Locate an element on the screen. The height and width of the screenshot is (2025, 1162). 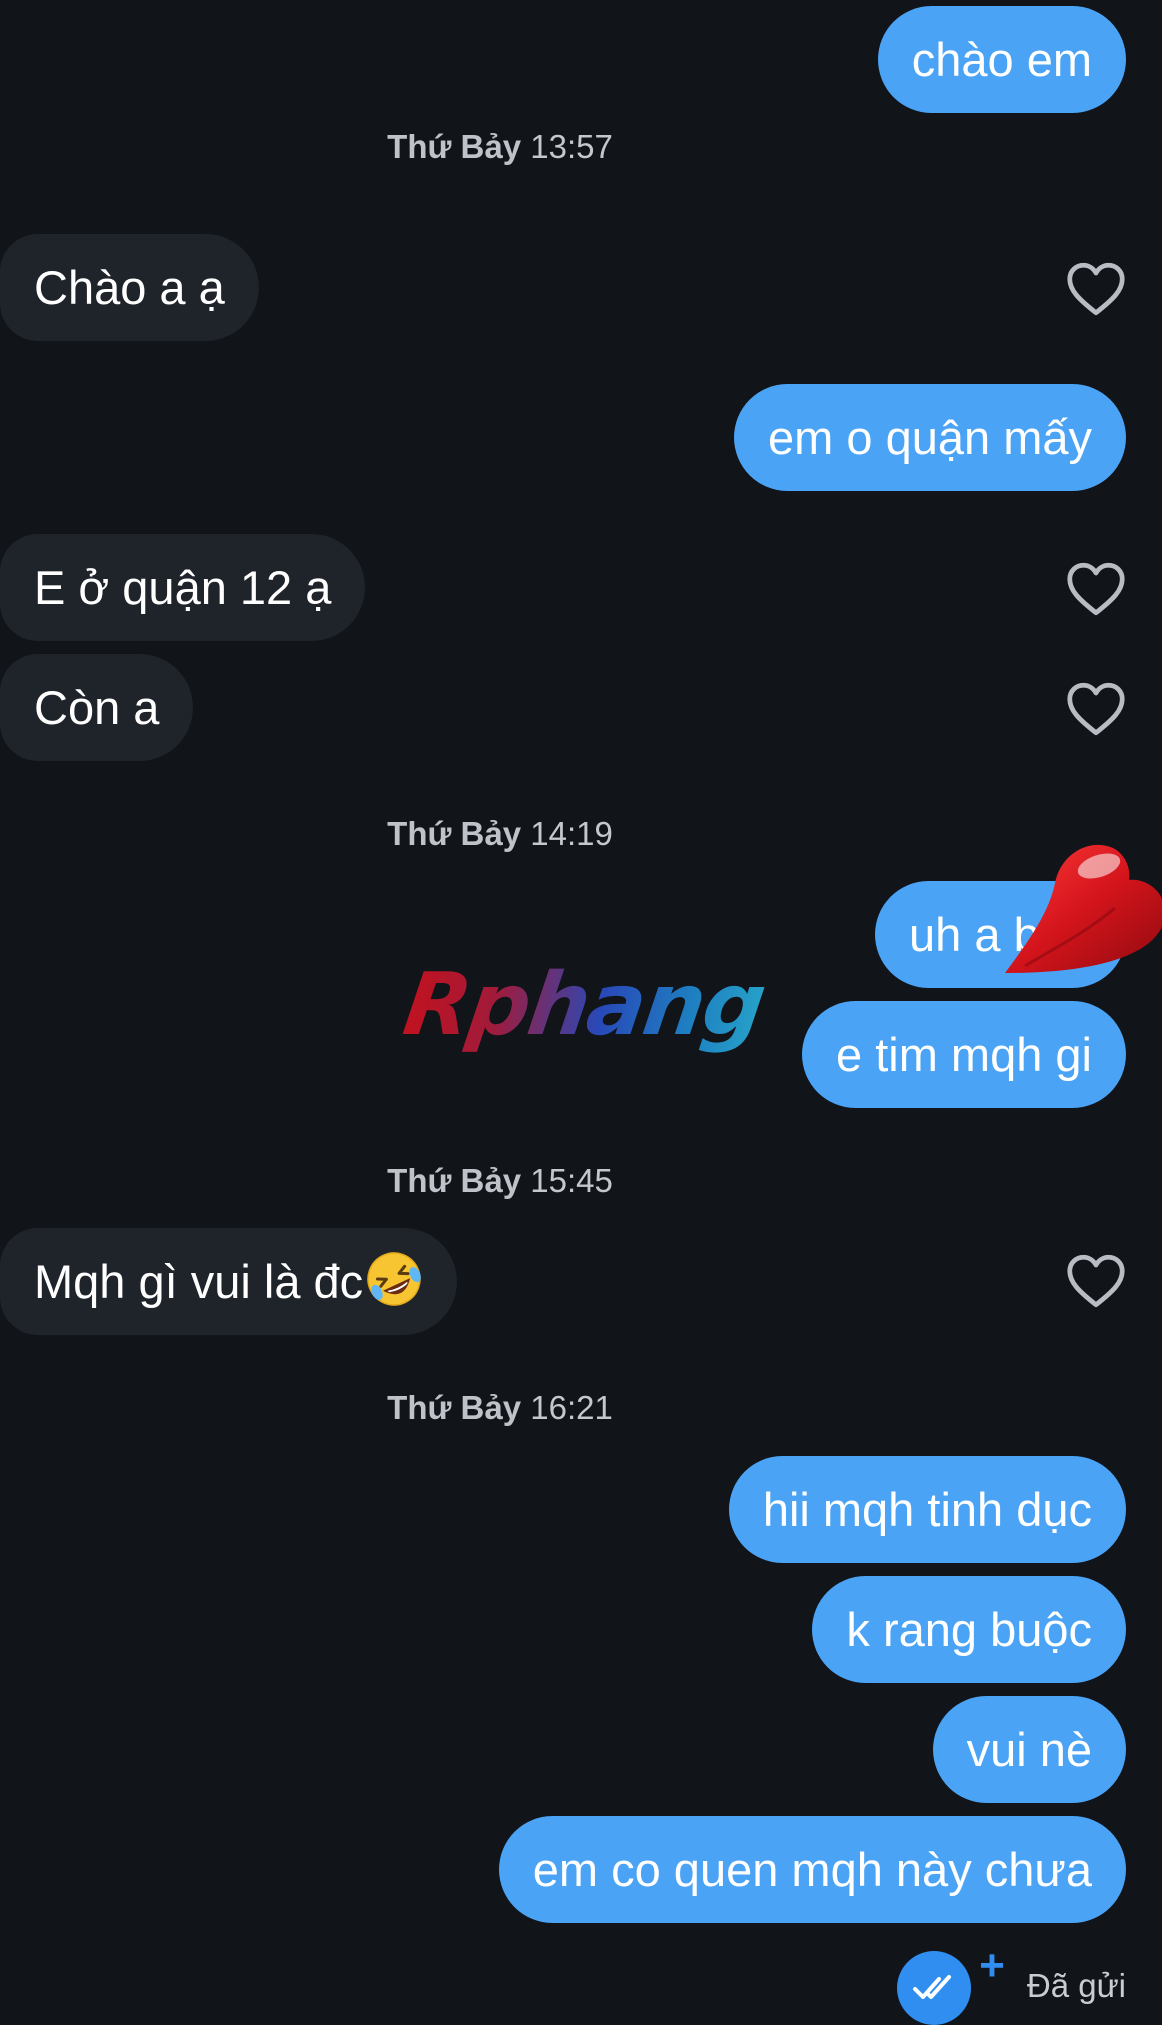
timestamp: Thứ Bảy 13:57 is located at coordinates (500, 147).